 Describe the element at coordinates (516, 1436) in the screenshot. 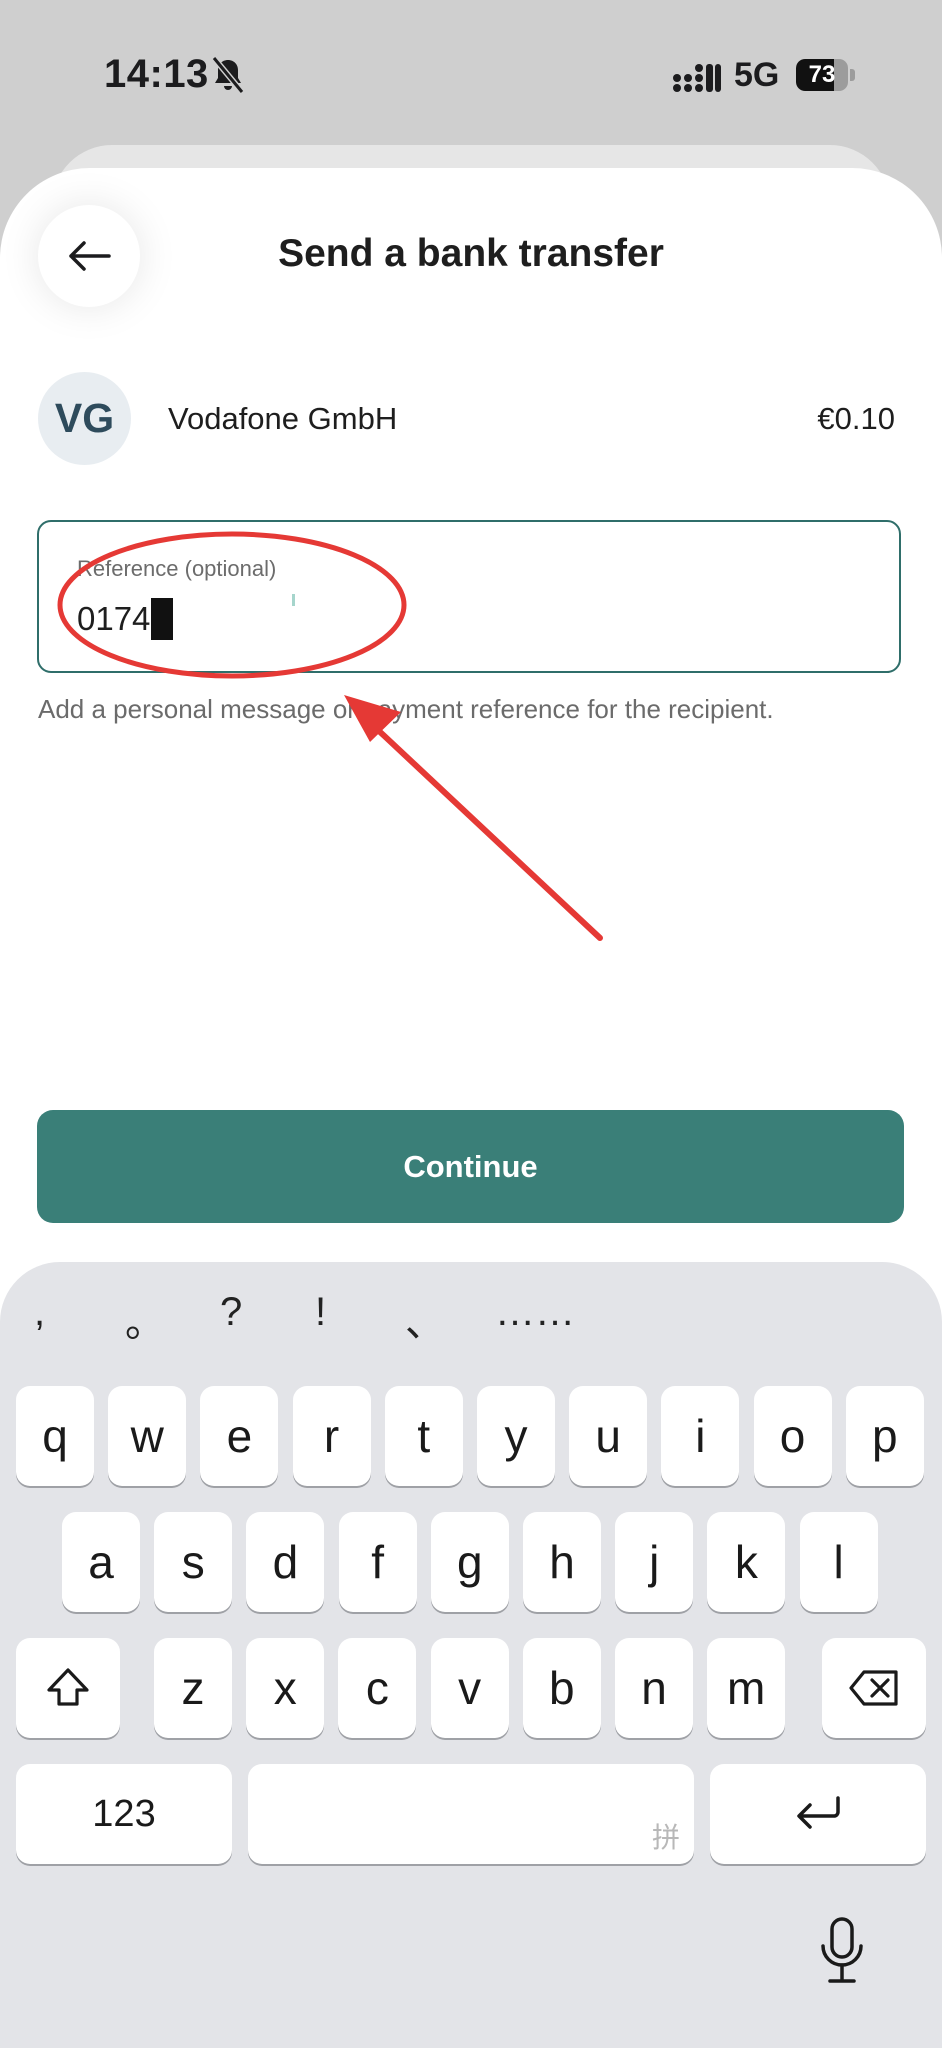

I see `key-y: y` at that location.